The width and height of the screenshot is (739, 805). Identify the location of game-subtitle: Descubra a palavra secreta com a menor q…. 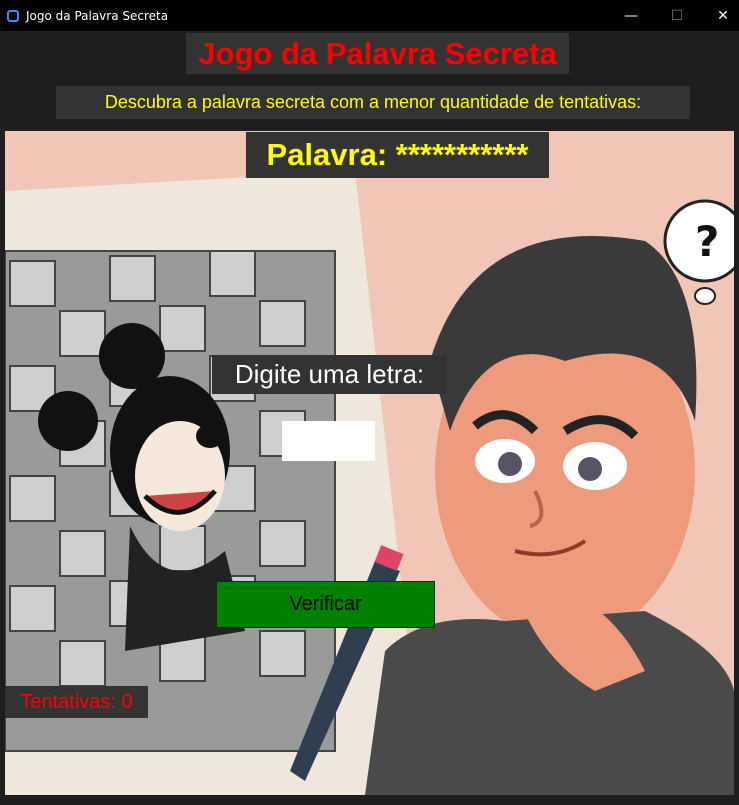
(373, 102).